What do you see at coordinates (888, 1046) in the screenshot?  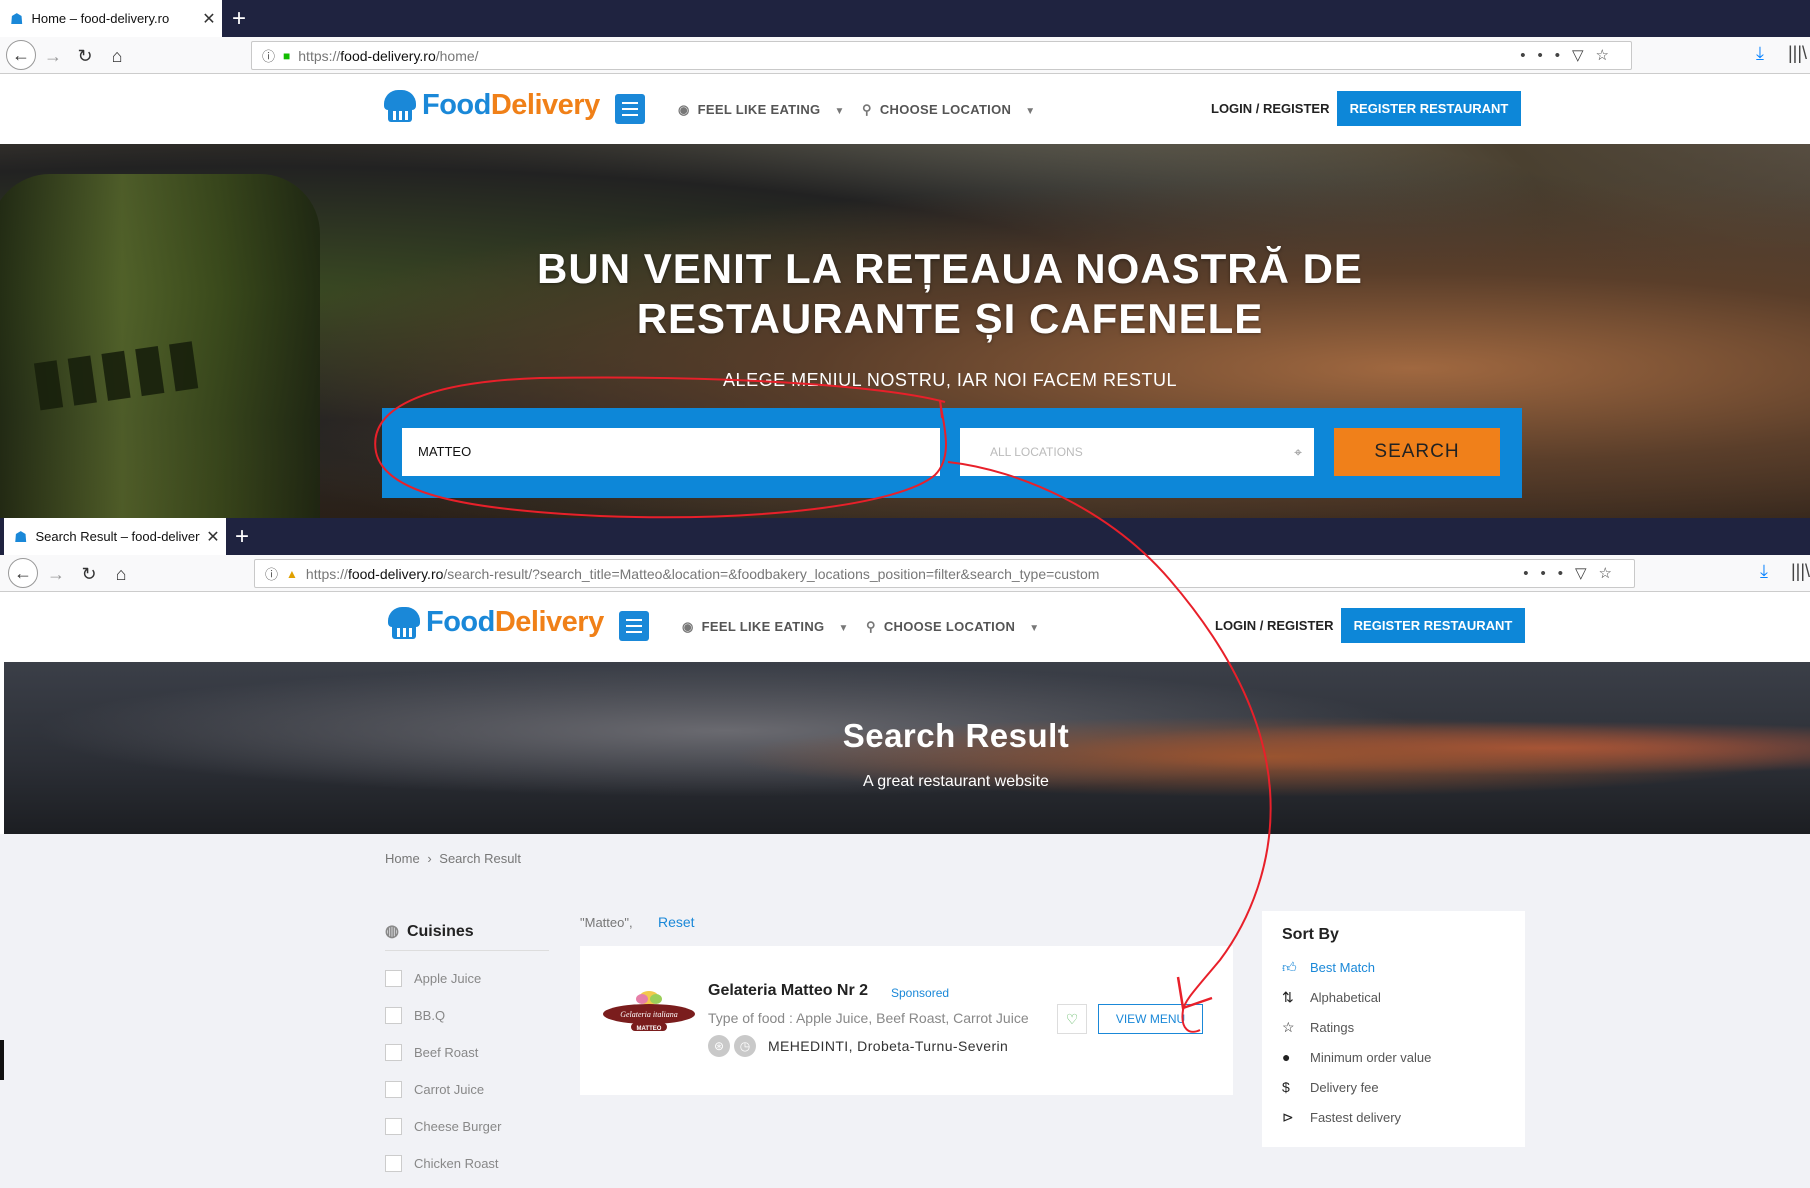 I see `restaurant-location: MEHEDINTI, Drobeta-Turnu-Severin` at bounding box center [888, 1046].